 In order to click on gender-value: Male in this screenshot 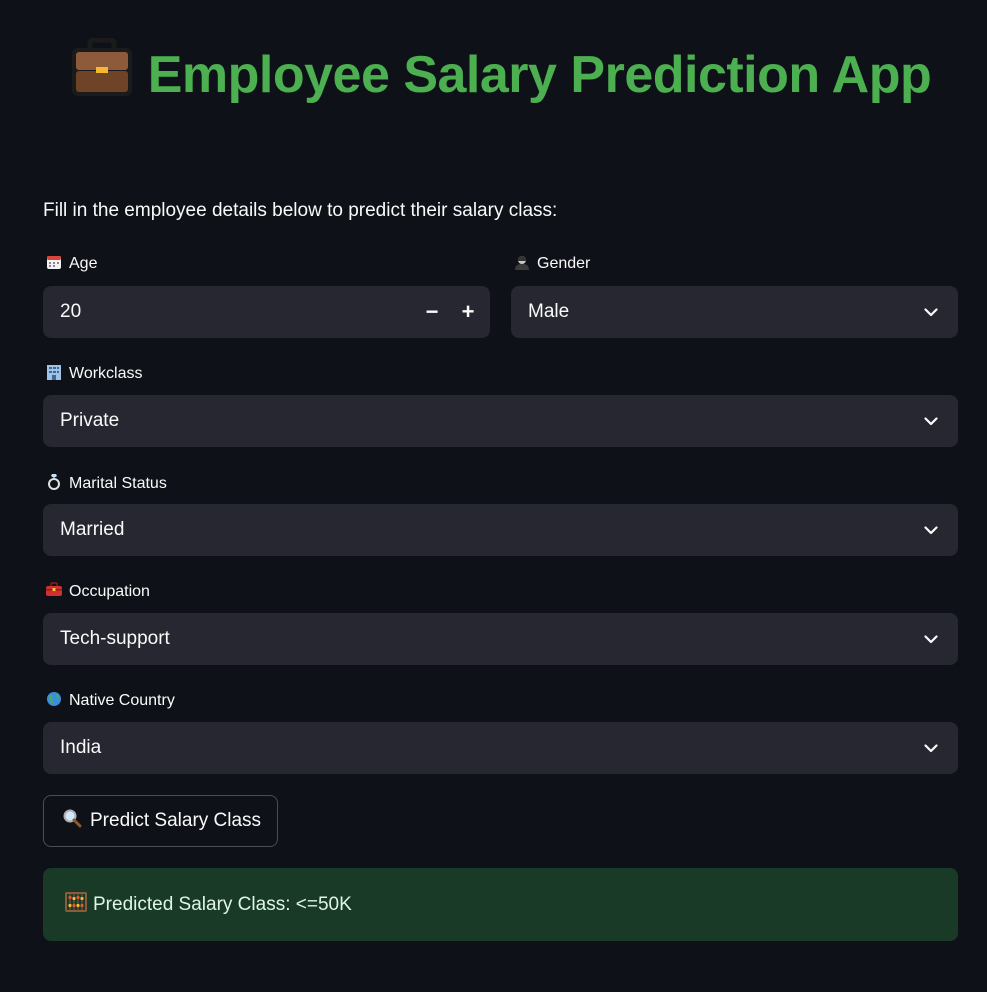, I will do `click(549, 311)`.